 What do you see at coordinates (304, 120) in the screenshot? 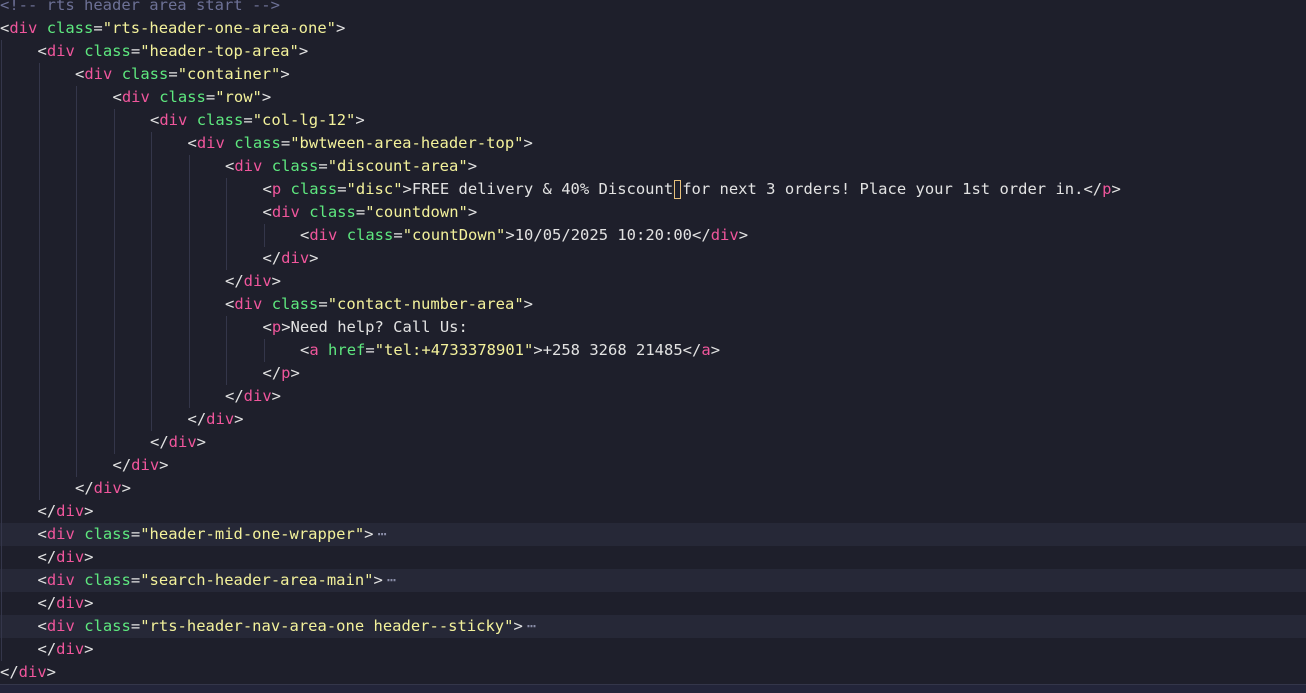
I see `attribute-value: "col-lg-12"` at bounding box center [304, 120].